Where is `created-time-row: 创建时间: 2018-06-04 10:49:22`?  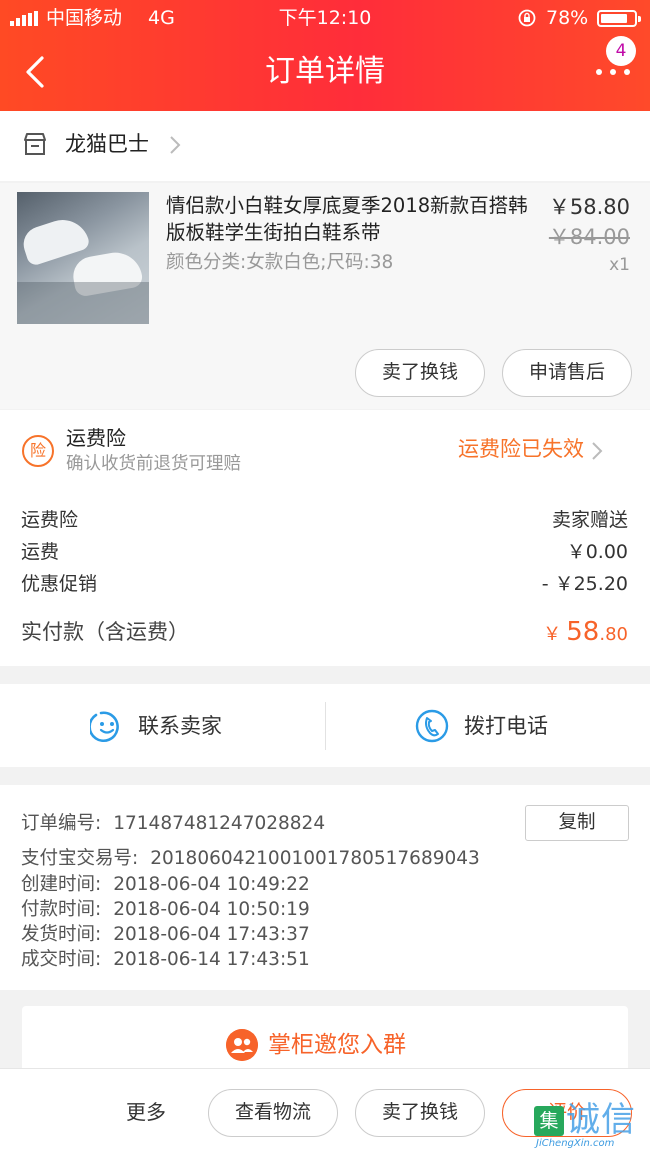 created-time-row: 创建时间: 2018-06-04 10:49:22 is located at coordinates (165, 885).